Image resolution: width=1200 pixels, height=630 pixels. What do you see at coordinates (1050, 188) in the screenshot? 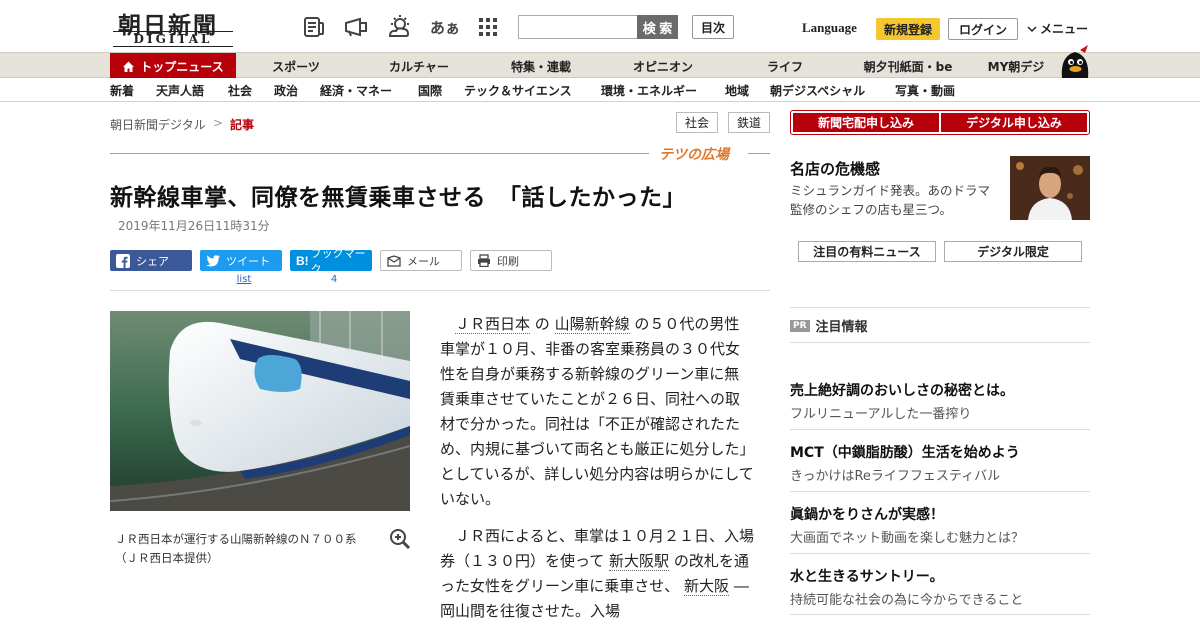
I see `promo-image` at bounding box center [1050, 188].